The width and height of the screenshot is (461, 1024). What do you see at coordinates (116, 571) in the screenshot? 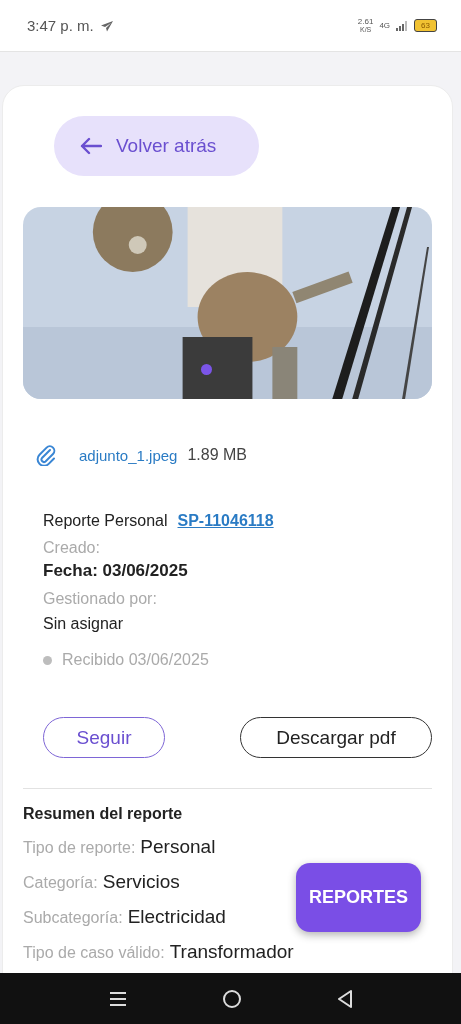
I see `created-date: Fecha: 03/06/2025` at bounding box center [116, 571].